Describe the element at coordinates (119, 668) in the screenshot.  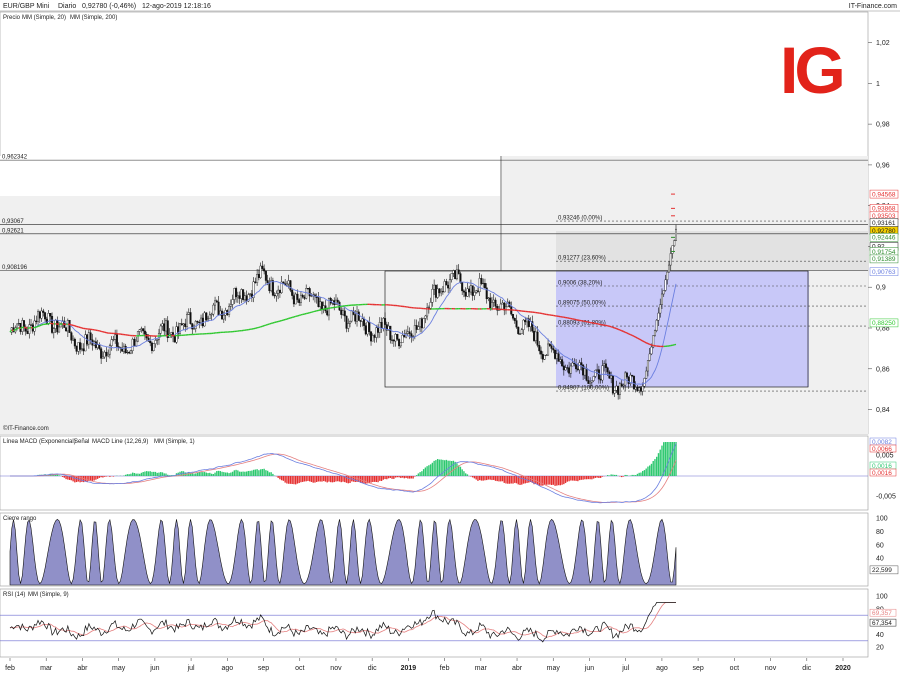
I see `x-tick-label: may` at that location.